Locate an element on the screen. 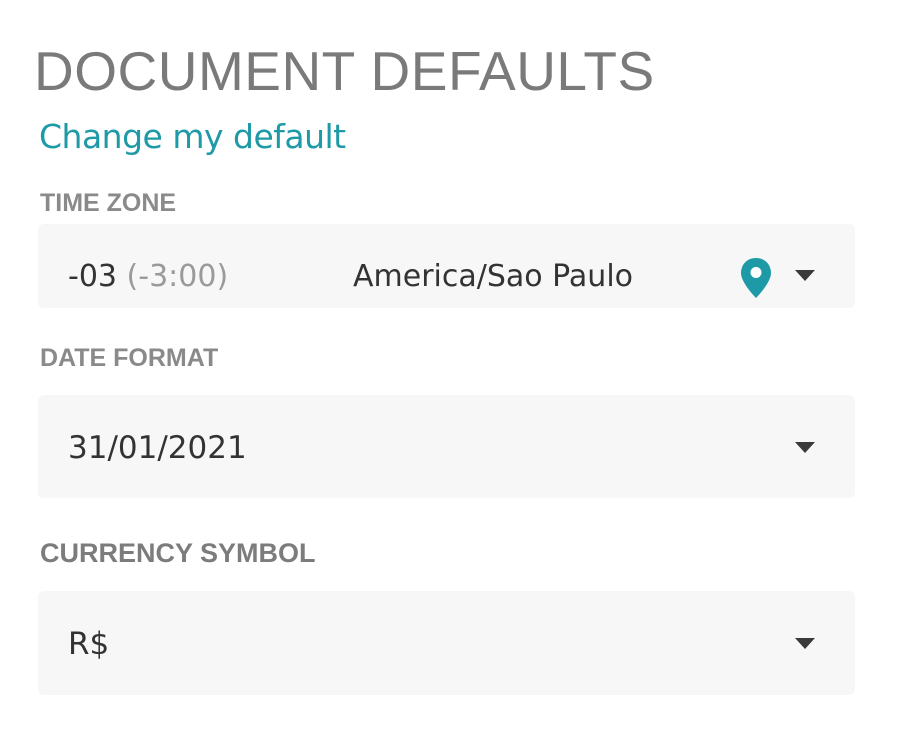 The height and width of the screenshot is (753, 902). time-zone-select: -03 (-3:00) America/Sao Paulo is located at coordinates (446, 266).